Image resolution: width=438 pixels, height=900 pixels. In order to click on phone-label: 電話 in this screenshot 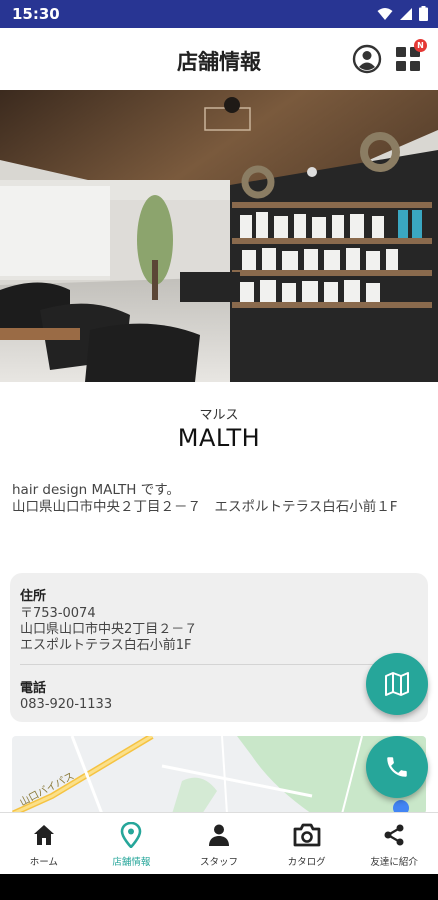, I will do `click(33, 688)`.